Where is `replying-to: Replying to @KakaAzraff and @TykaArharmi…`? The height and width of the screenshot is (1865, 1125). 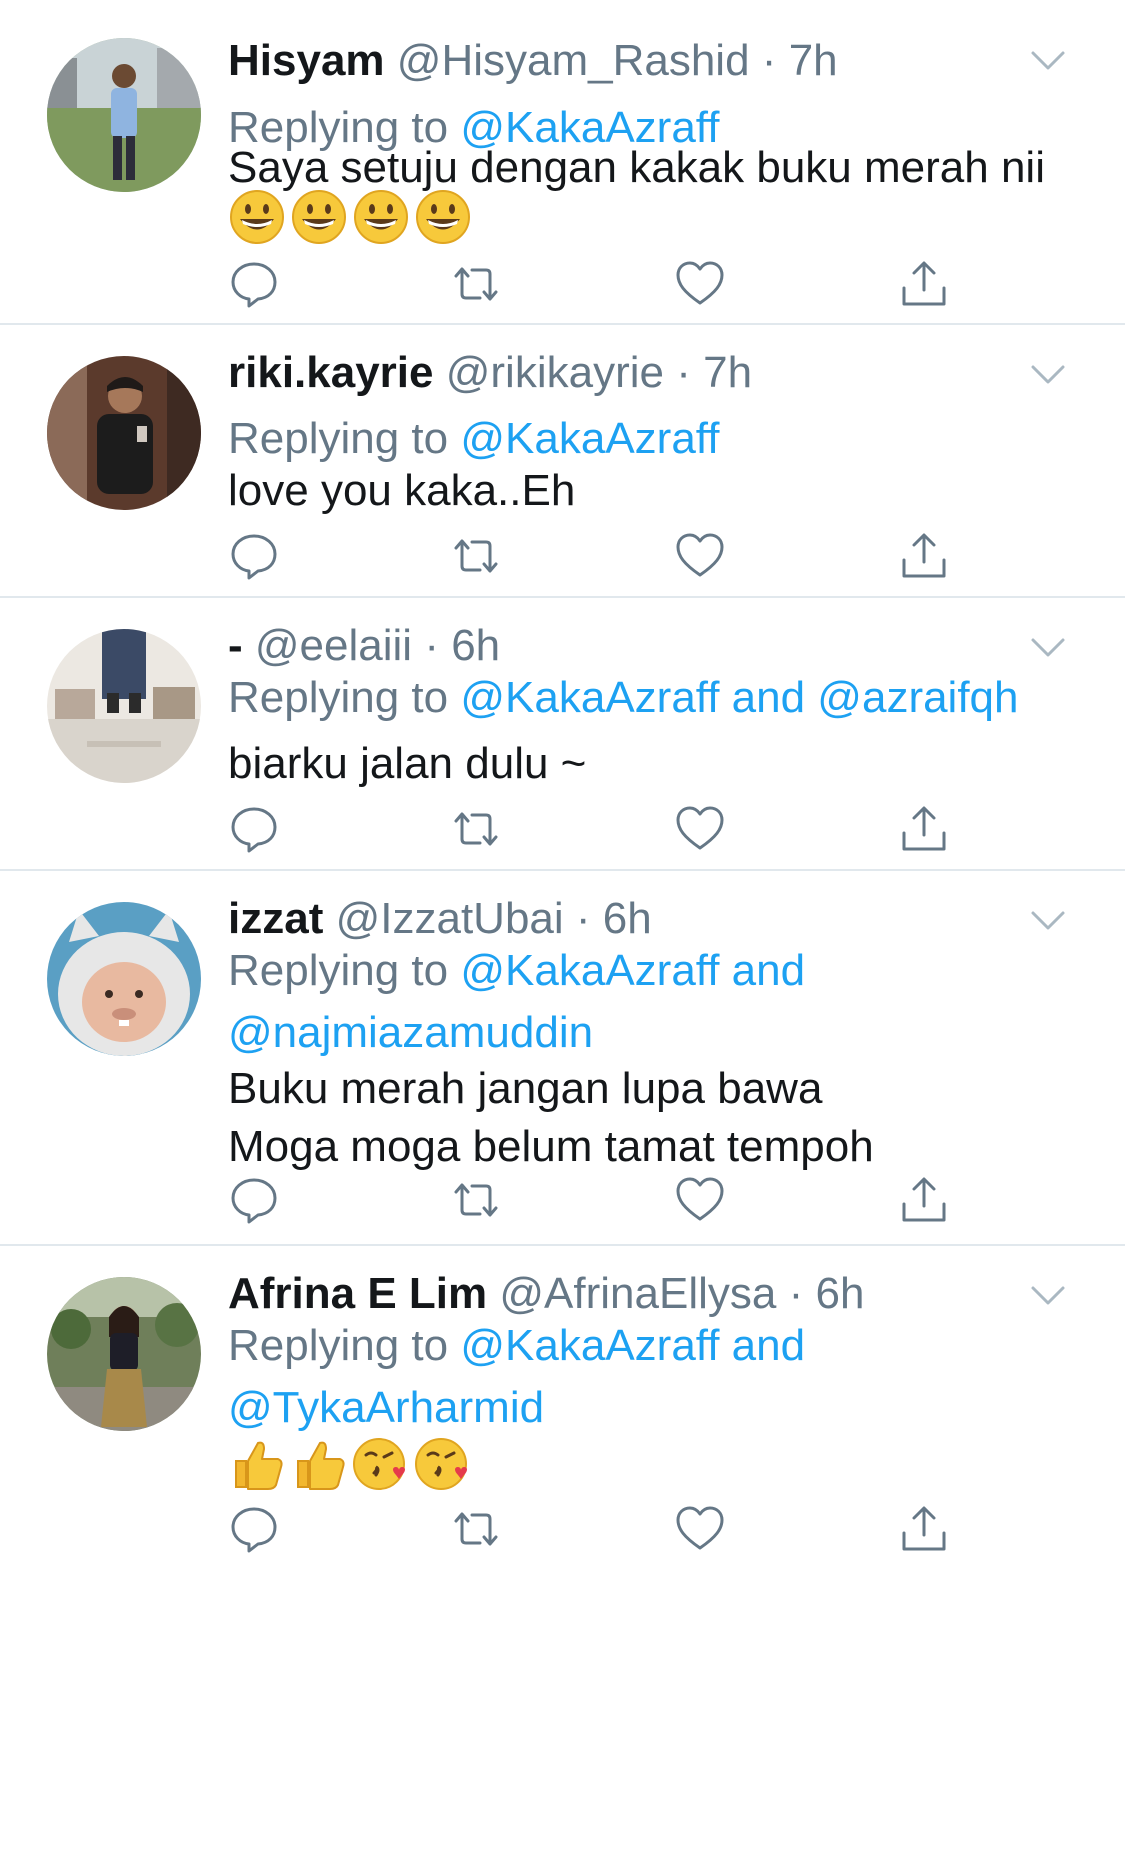 replying-to: Replying to @KakaAzraff and @TykaArharmi… is located at coordinates (648, 1377).